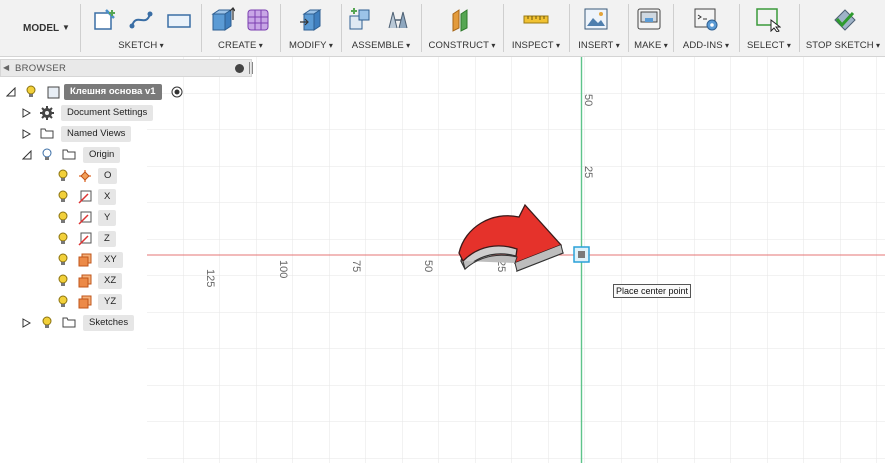 Image resolution: width=885 pixels, height=463 pixels. I want to click on pin-icon, so click(239, 68).